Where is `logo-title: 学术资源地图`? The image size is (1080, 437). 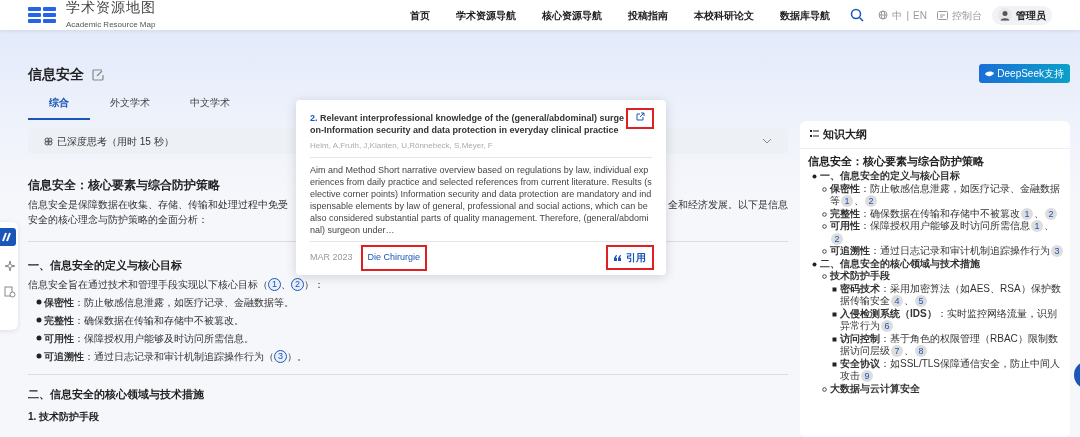
logo-title: 学术资源地图 is located at coordinates (111, 7).